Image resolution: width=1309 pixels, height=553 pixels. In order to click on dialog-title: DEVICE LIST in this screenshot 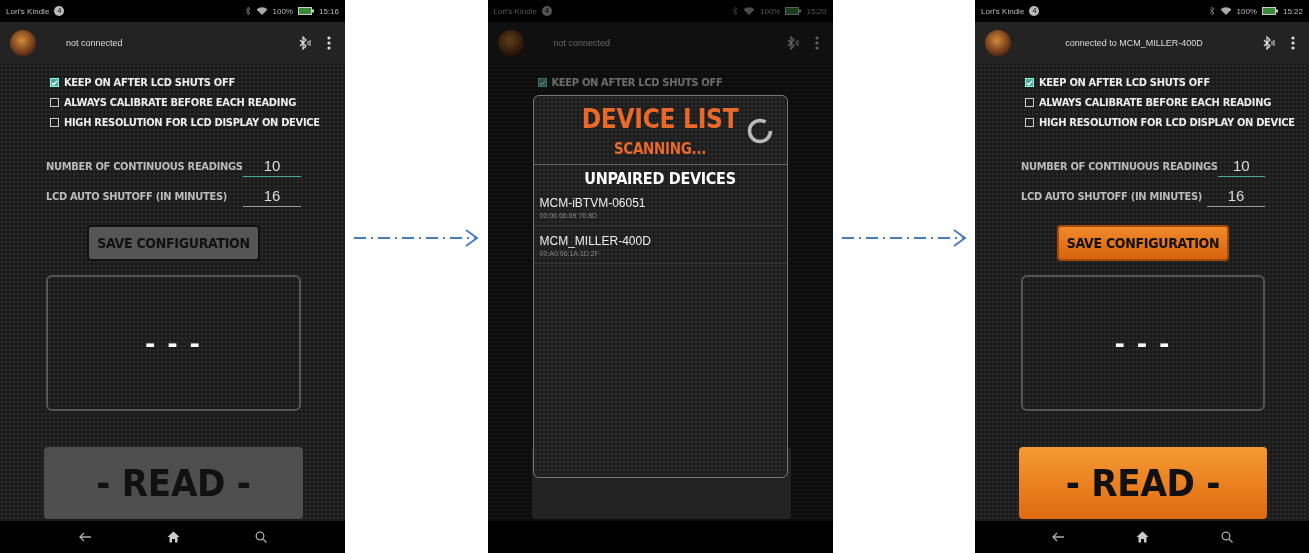, I will do `click(660, 119)`.